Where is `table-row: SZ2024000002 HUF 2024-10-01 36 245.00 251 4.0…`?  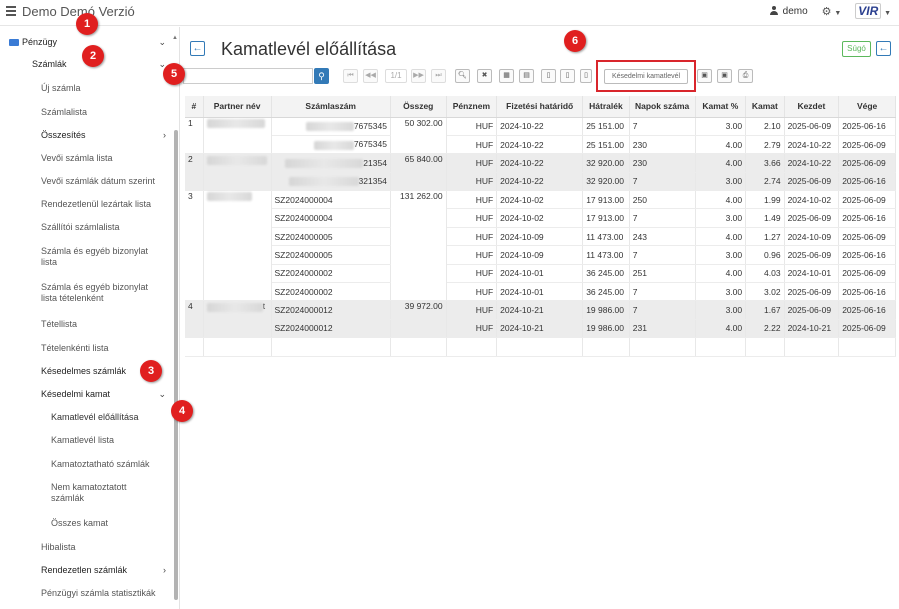 table-row: SZ2024000002 HUF 2024-10-01 36 245.00 251 4.0… is located at coordinates (540, 274).